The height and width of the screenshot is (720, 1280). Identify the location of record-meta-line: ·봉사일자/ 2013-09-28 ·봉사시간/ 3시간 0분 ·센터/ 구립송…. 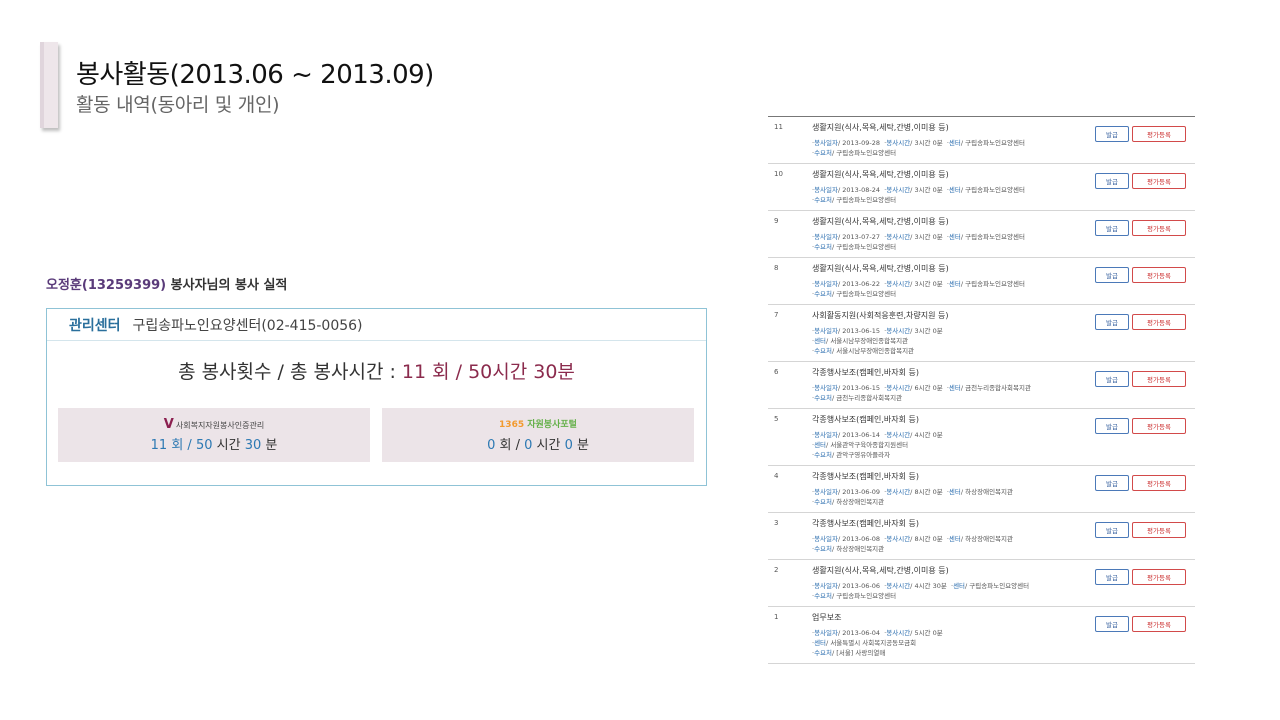
(918, 143).